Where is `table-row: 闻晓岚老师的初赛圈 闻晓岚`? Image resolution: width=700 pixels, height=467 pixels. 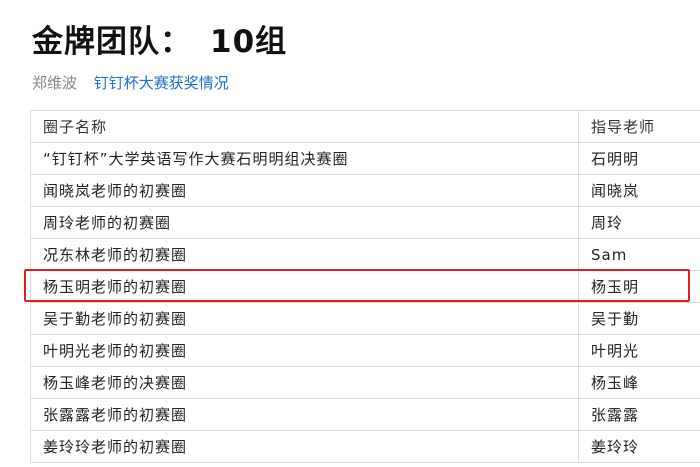 table-row: 闻晓岚老师的初赛圈 闻晓岚 is located at coordinates (365, 190).